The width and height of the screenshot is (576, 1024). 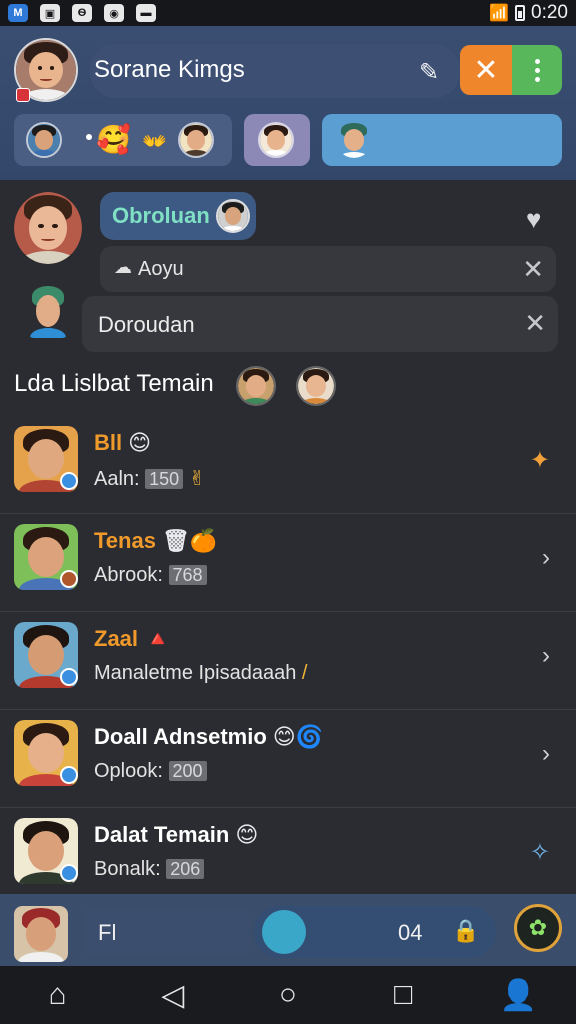 I want to click on emoji-icon: 🗑🍊, so click(x=189, y=540).